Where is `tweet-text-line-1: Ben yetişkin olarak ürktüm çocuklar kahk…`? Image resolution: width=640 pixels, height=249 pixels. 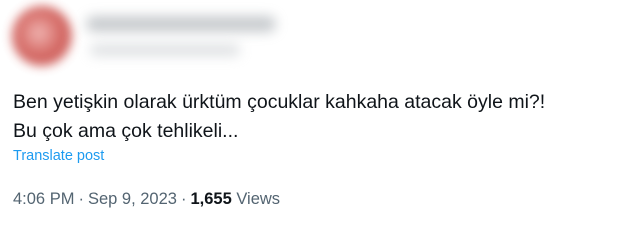
tweet-text-line-1: Ben yetişkin olarak ürktüm çocuklar kahk… is located at coordinates (279, 102).